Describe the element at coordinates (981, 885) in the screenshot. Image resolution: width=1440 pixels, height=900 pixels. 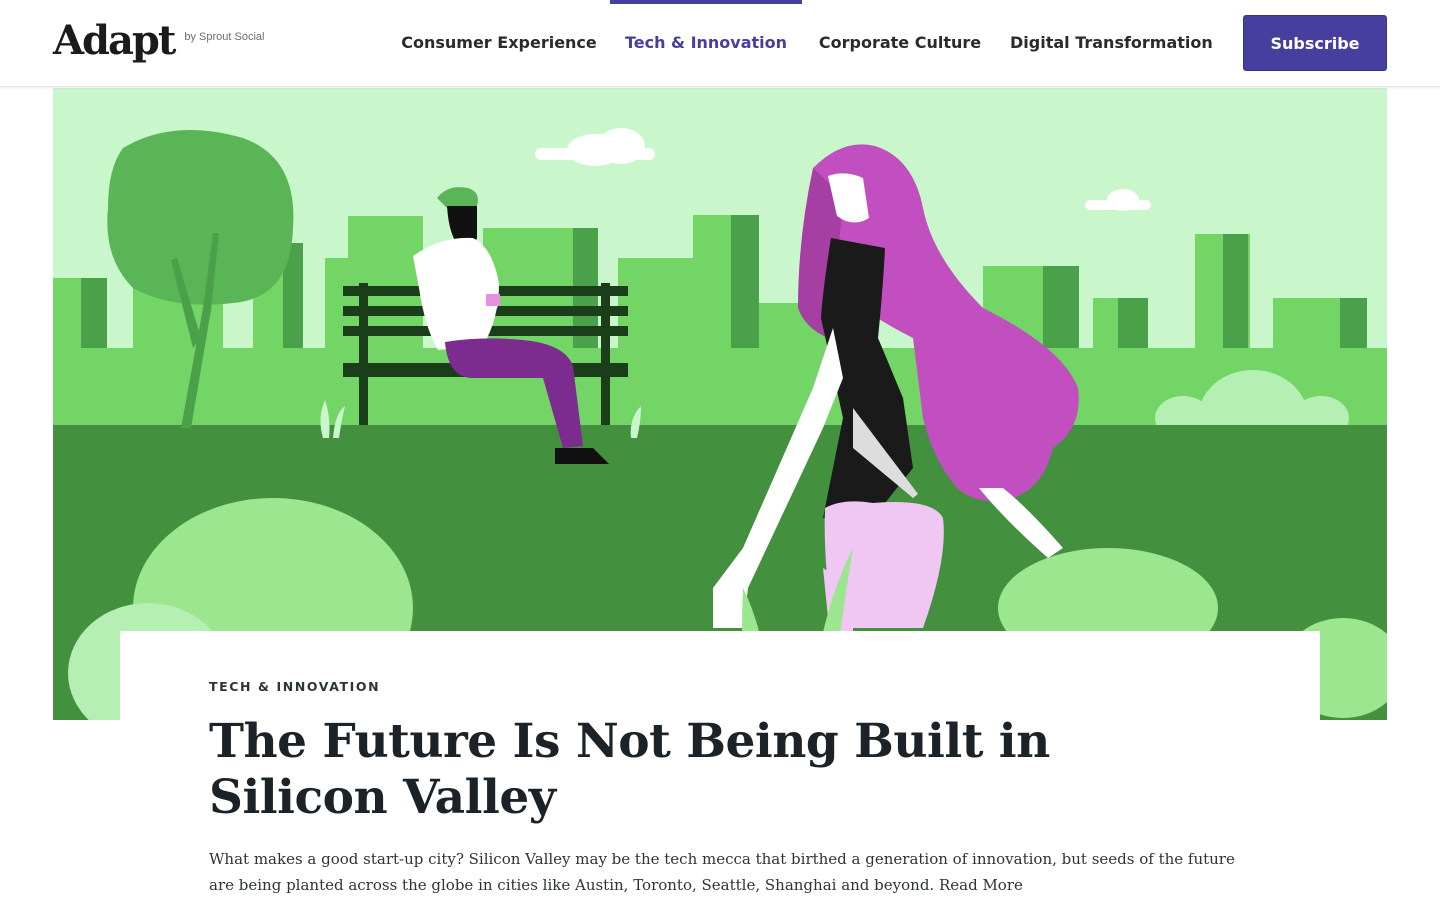
I see `read-more-link: Read More` at that location.